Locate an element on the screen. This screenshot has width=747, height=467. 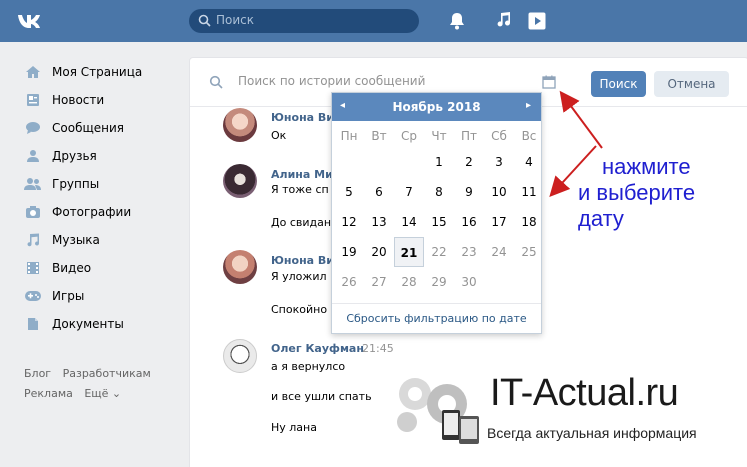
sidebar-item-video: Видео is located at coordinates (98, 268).